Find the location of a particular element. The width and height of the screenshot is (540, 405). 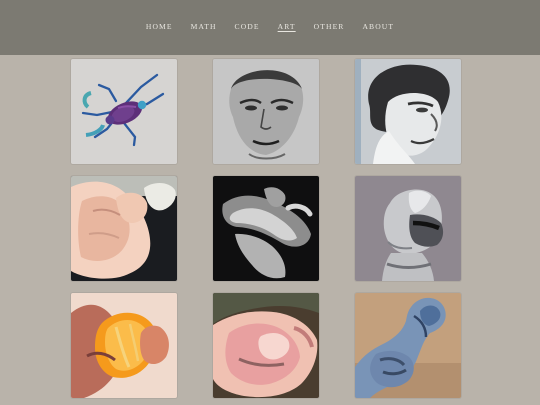

gallery-tile-orange-hand is located at coordinates (124, 345).